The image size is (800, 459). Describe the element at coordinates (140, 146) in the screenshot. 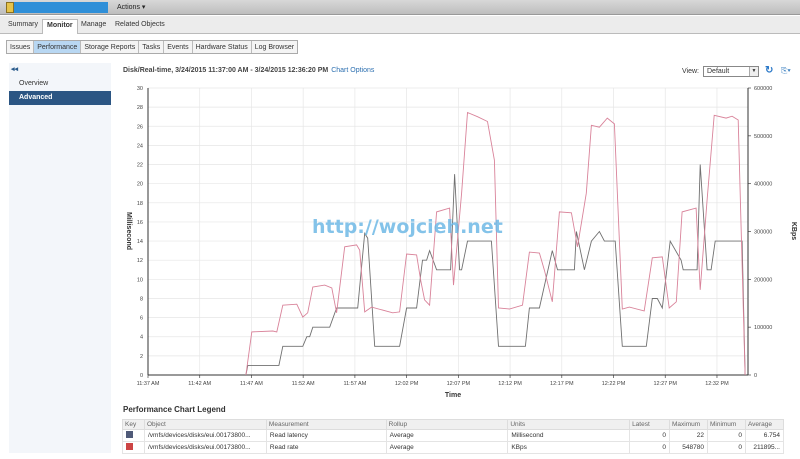

I see `y-tick-label: 24` at that location.